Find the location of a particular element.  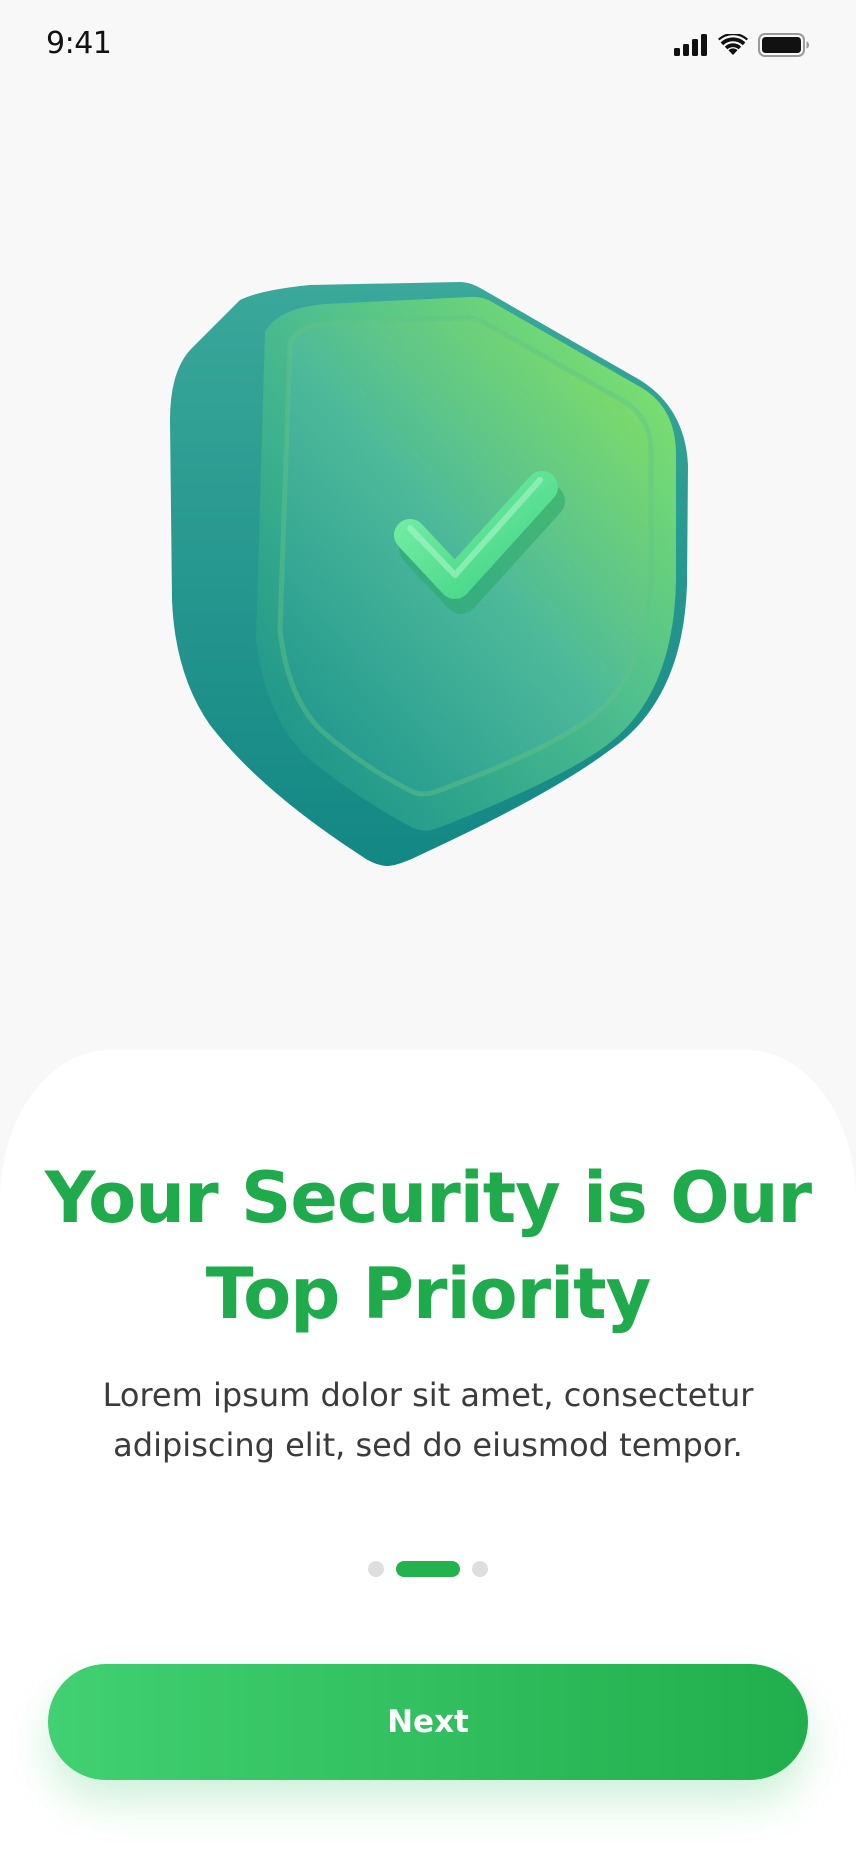

cellular-signal-icon is located at coordinates (691, 45).